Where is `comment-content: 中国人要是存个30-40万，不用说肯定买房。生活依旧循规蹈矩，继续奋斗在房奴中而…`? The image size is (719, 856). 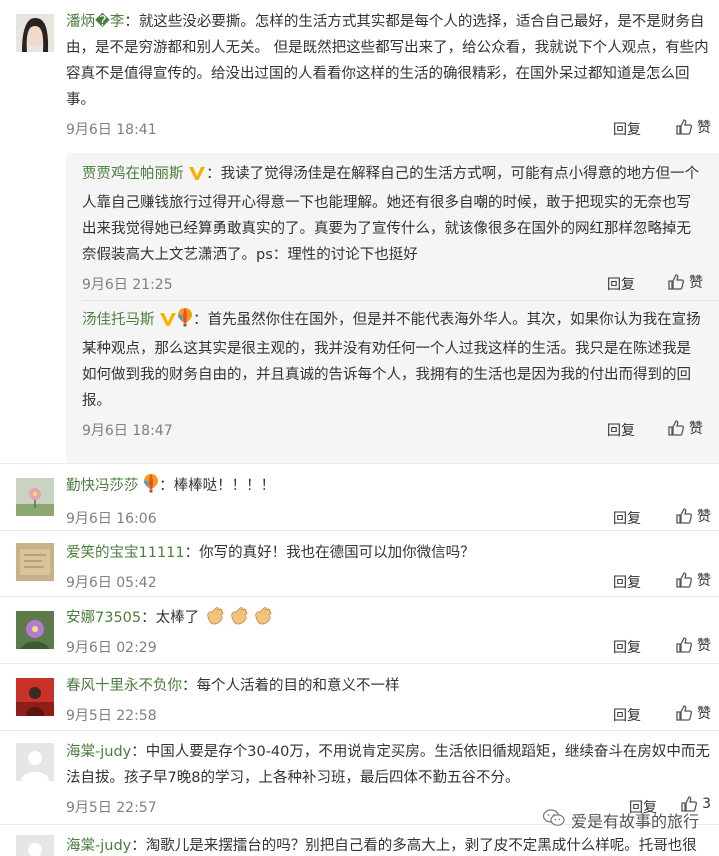
comment-content: 中国人要是存个30-40万，不用说肯定买房。生活依旧循规蹈矩，继续奋斗在房奴中而… is located at coordinates (388, 765).